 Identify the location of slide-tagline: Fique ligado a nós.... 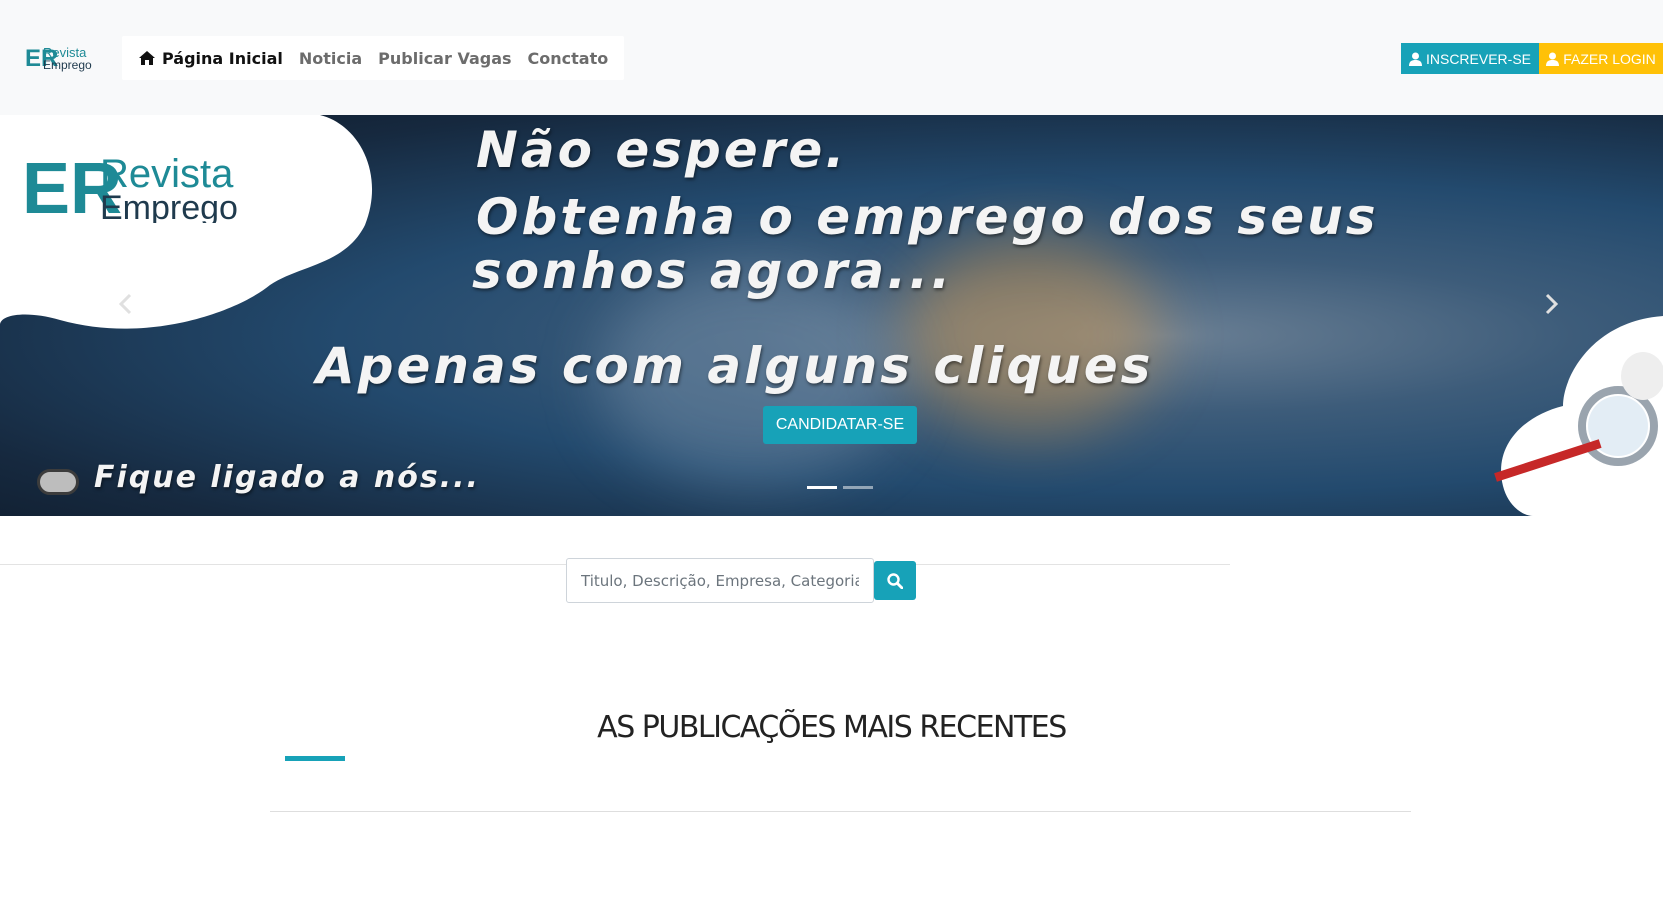
(287, 477).